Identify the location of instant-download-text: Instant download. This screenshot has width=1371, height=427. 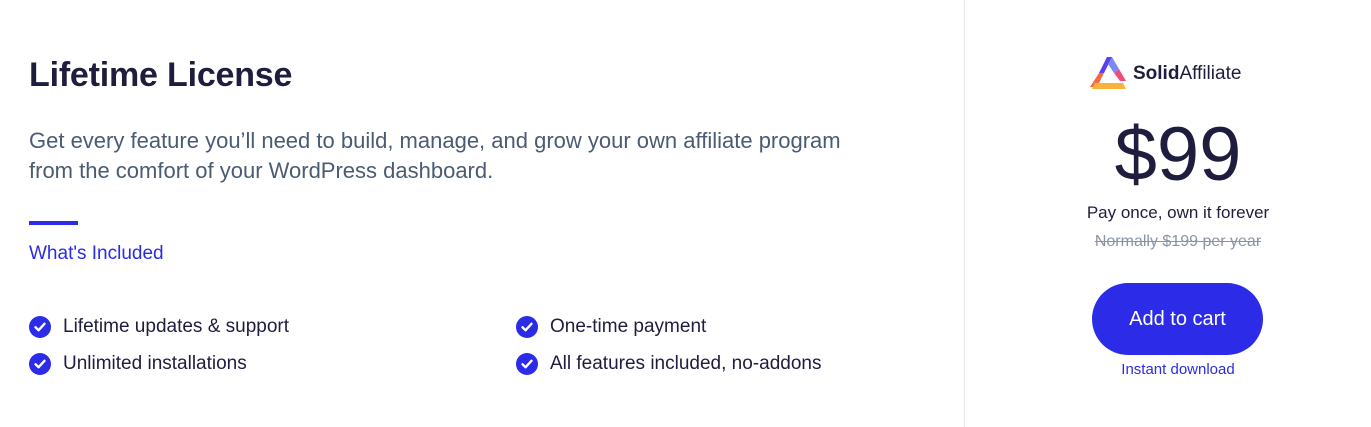
(1178, 369).